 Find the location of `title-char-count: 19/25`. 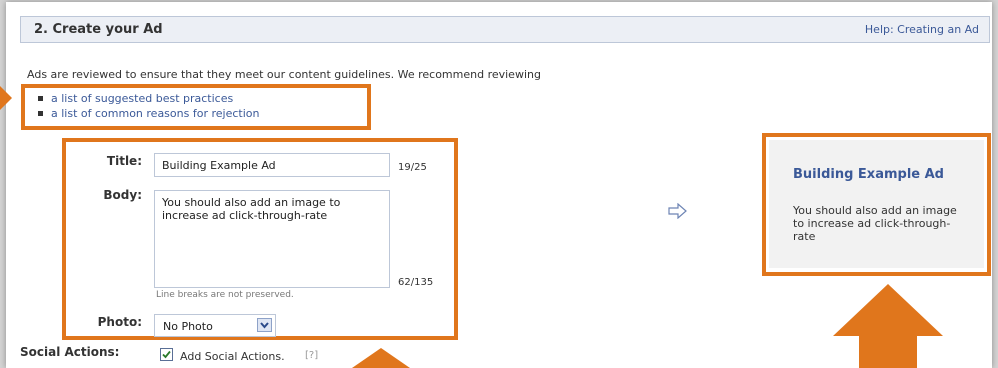

title-char-count: 19/25 is located at coordinates (412, 167).